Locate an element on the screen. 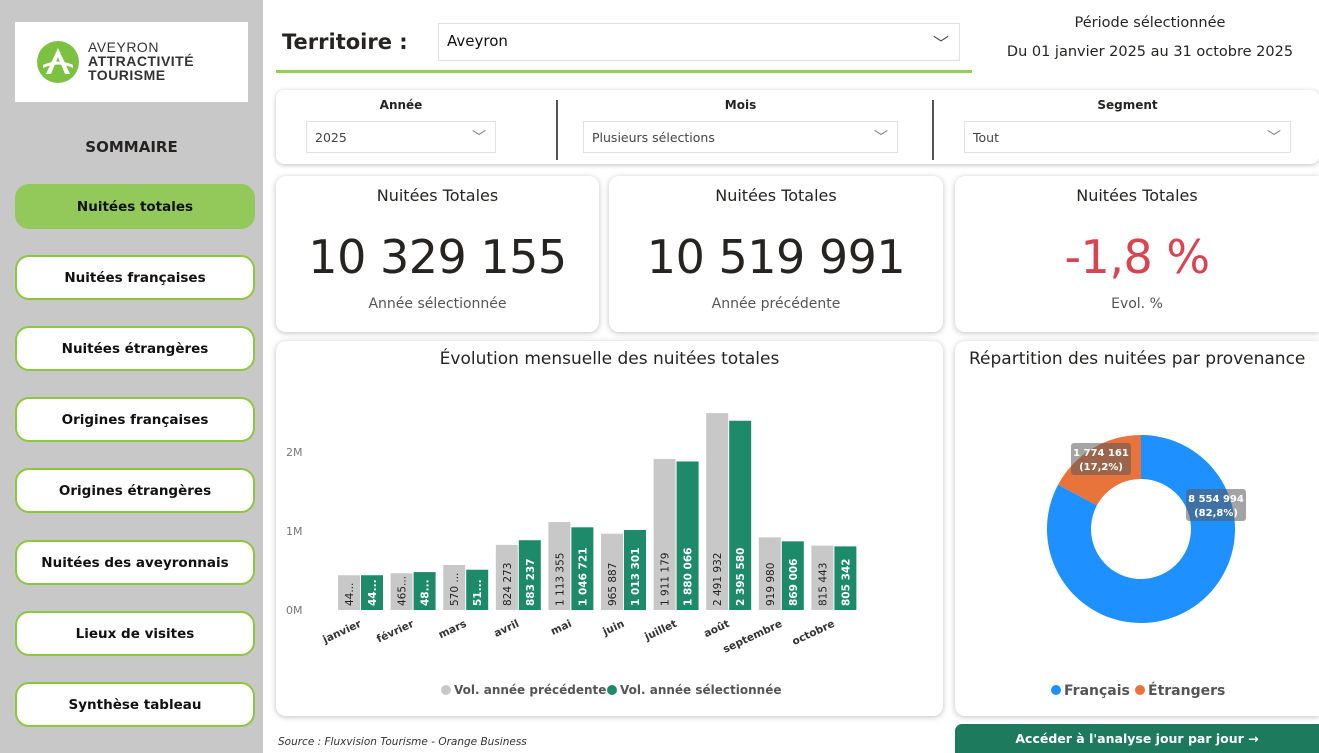  logo-line-2: ATTRACTIVITÉ is located at coordinates (141, 61).